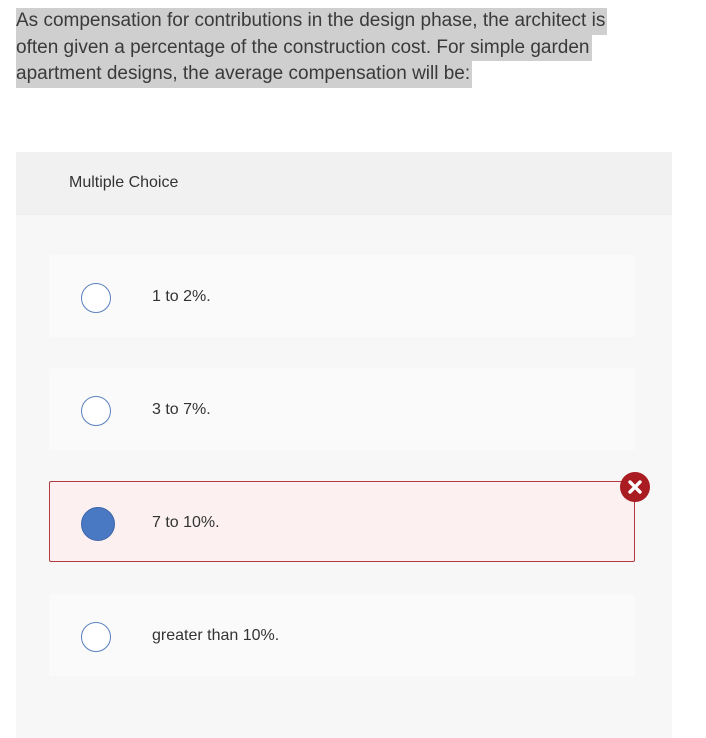 This screenshot has height=738, width=706. Describe the element at coordinates (216, 635) in the screenshot. I see `option-label: greater than 10%.` at that location.